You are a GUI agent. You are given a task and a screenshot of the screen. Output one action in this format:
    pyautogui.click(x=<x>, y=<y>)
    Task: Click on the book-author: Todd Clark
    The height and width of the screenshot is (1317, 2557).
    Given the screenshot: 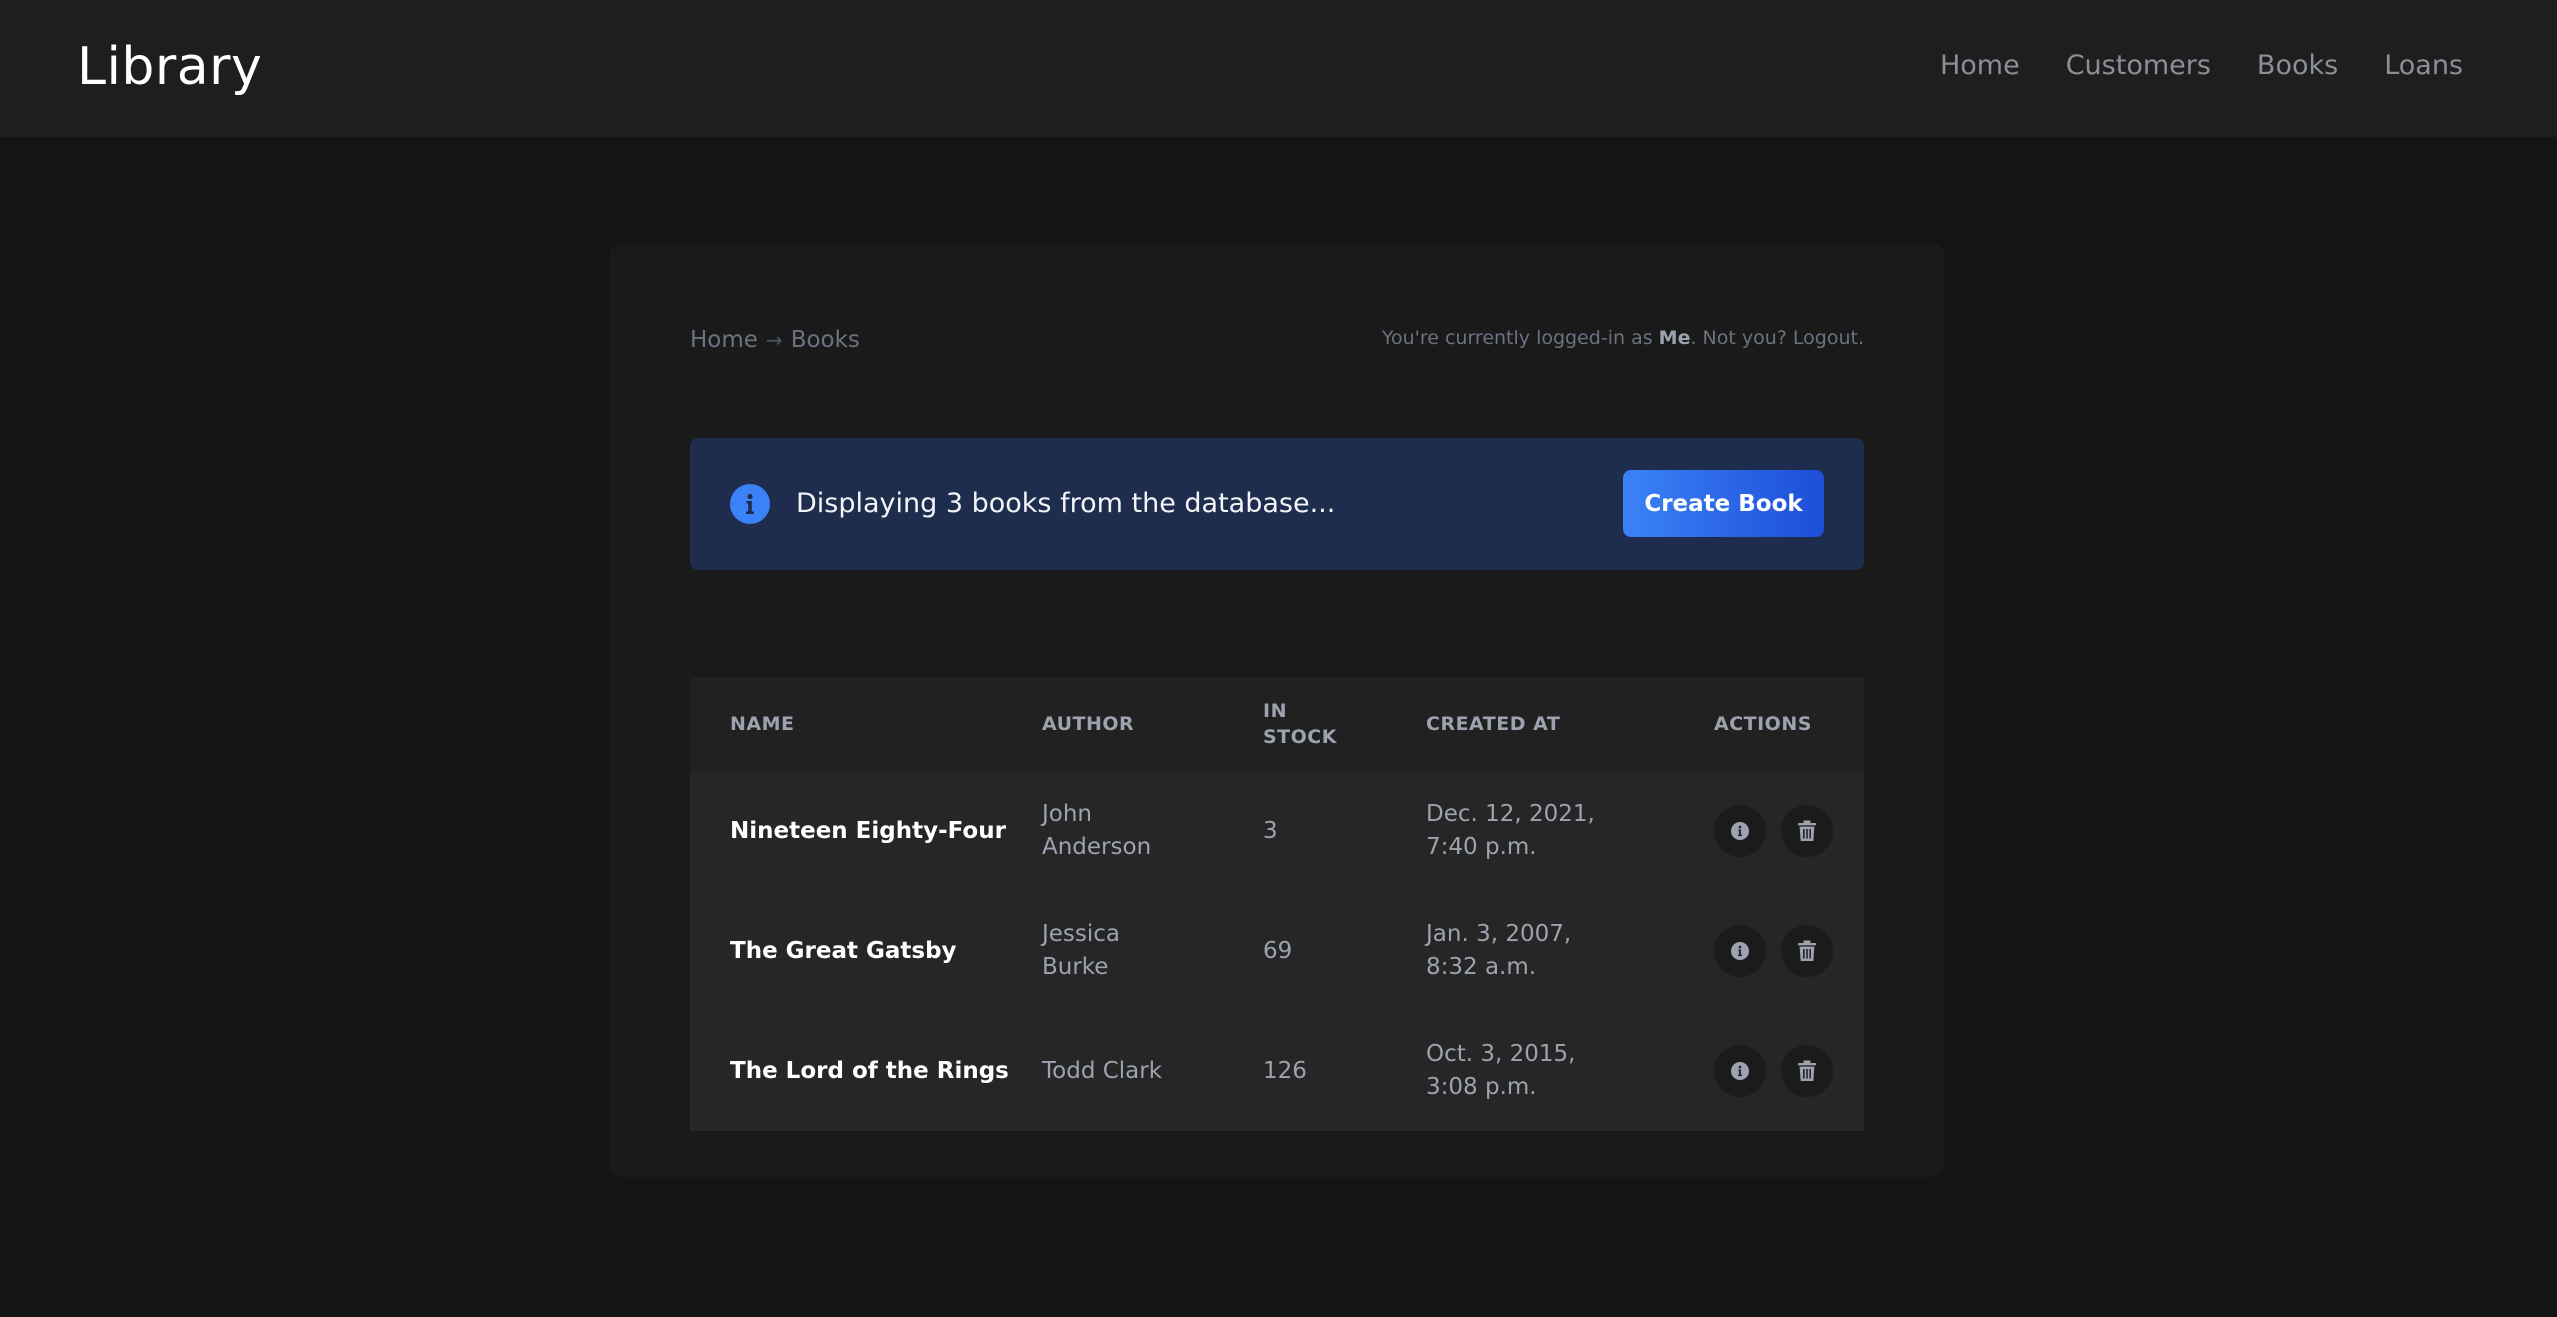 What is the action you would take?
    pyautogui.click(x=1102, y=1071)
    